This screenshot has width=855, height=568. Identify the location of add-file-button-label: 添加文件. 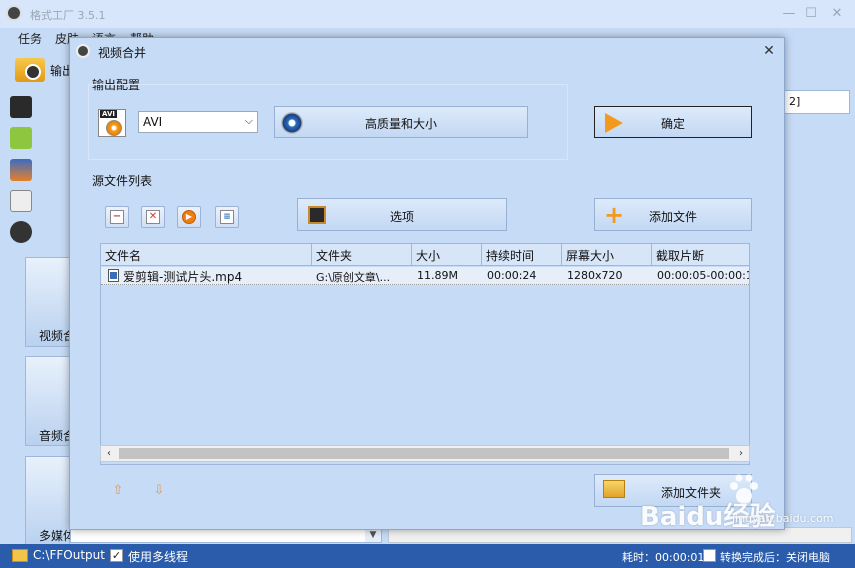
(672, 217).